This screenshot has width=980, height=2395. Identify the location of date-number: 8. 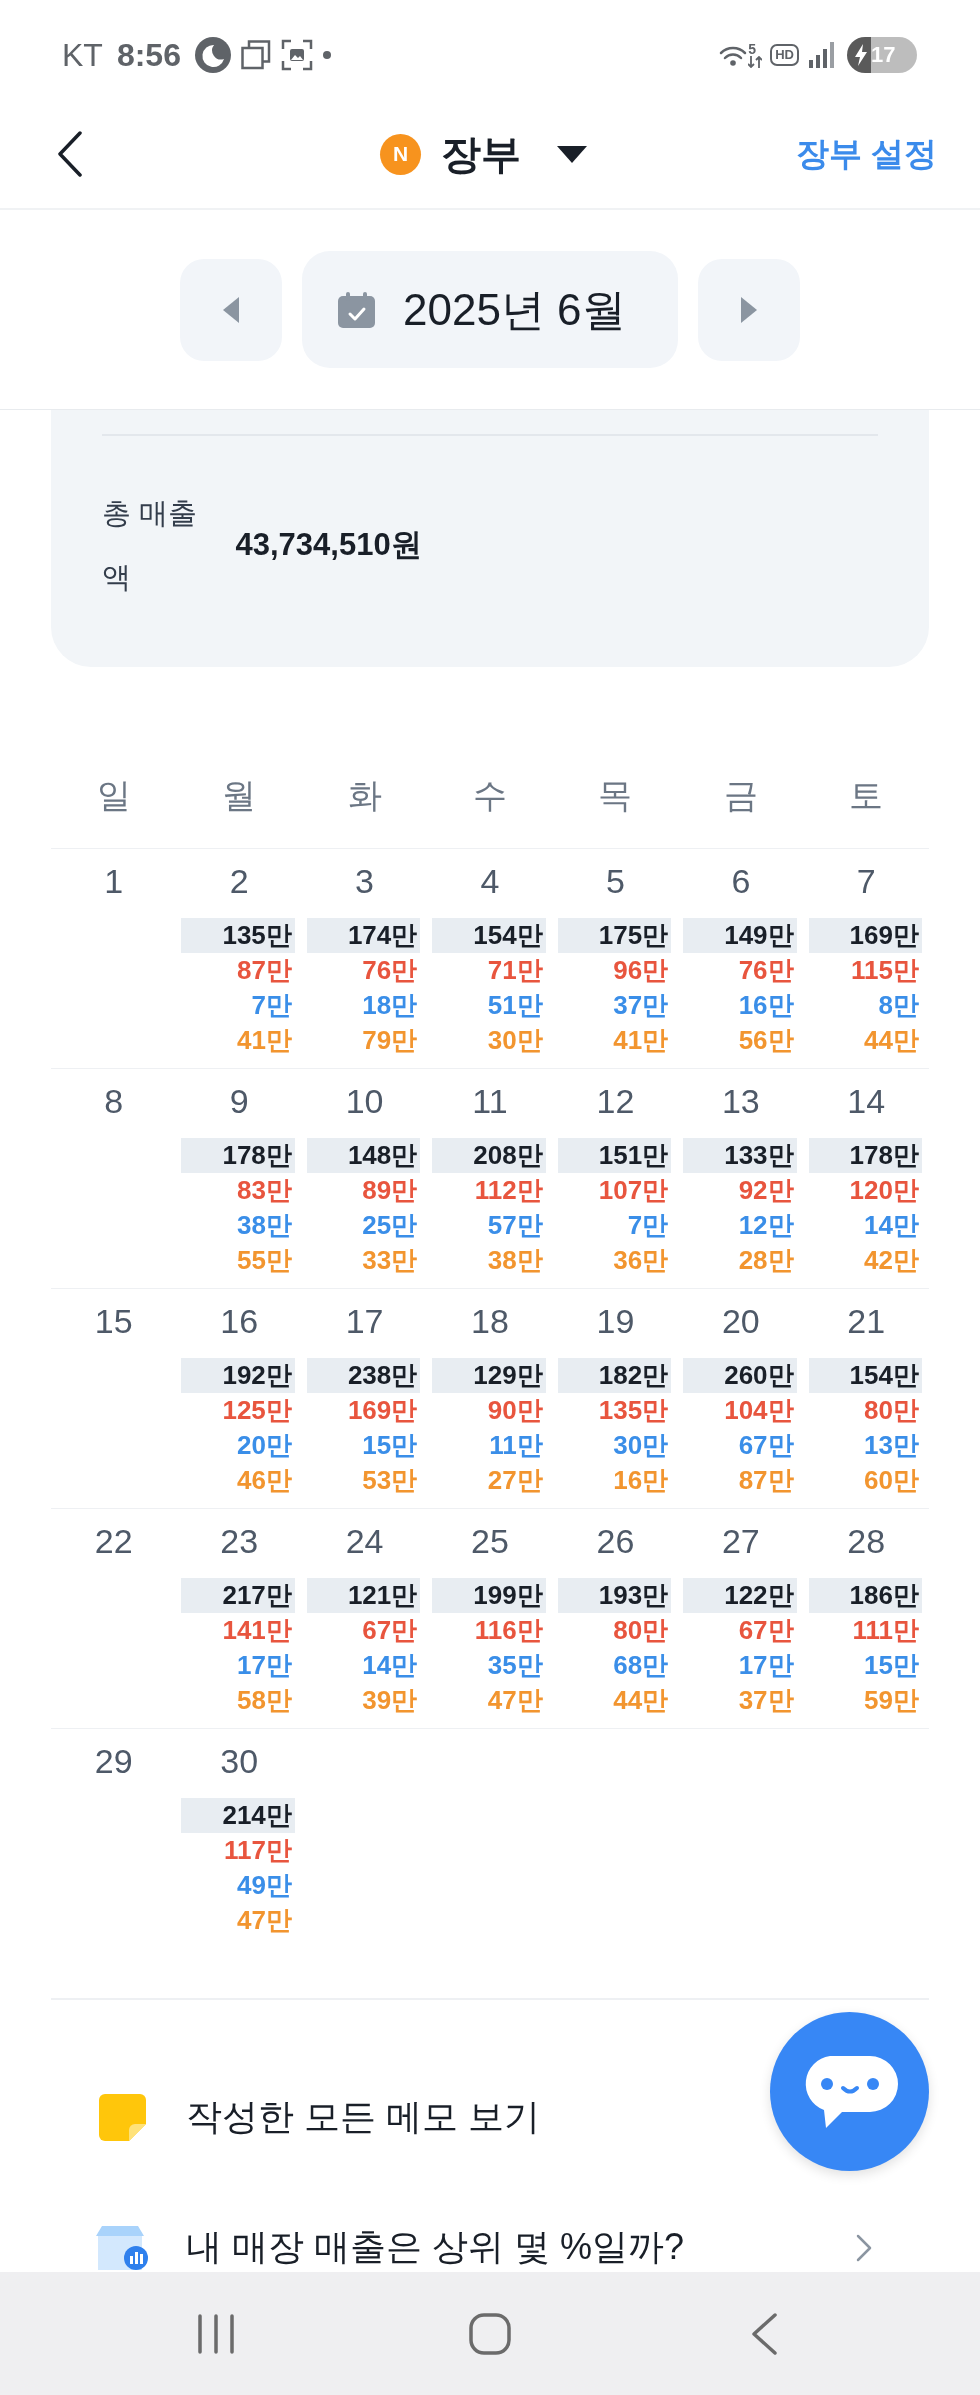
(114, 1101).